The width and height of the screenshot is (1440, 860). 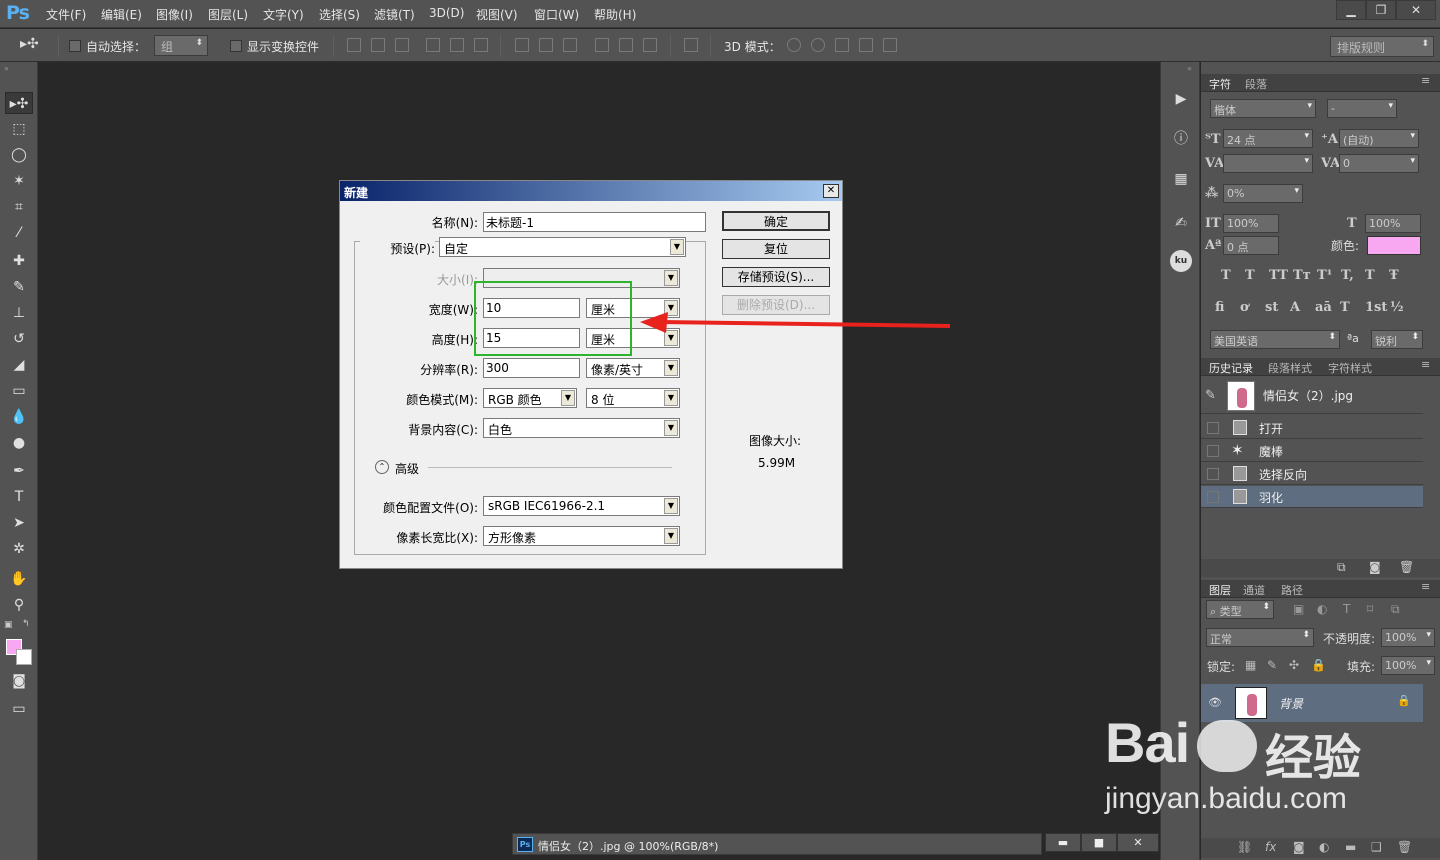 What do you see at coordinates (1272, 665) in the screenshot?
I see `lock-paint-icon: ✎` at bounding box center [1272, 665].